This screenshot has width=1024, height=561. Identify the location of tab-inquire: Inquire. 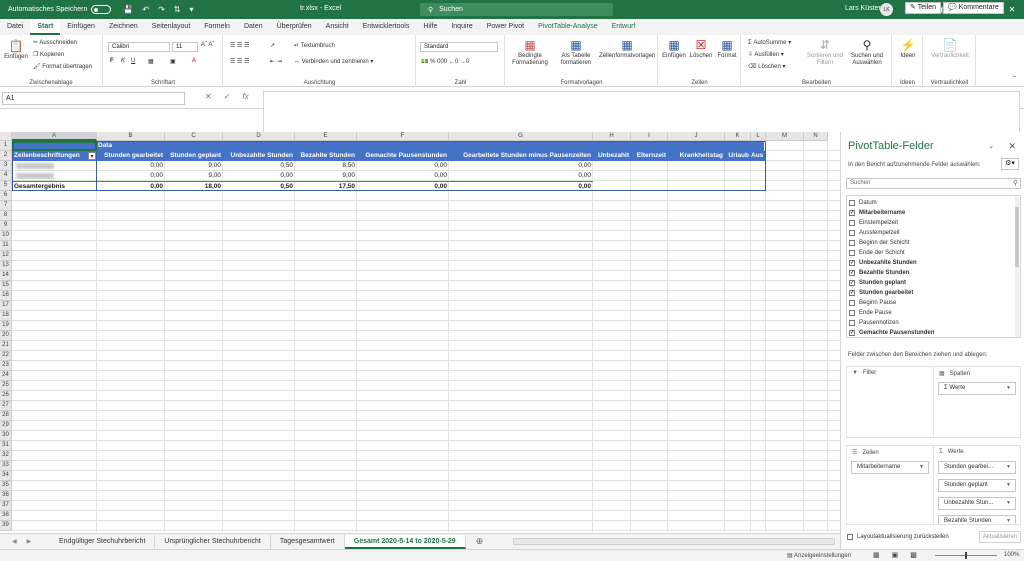
(461, 27).